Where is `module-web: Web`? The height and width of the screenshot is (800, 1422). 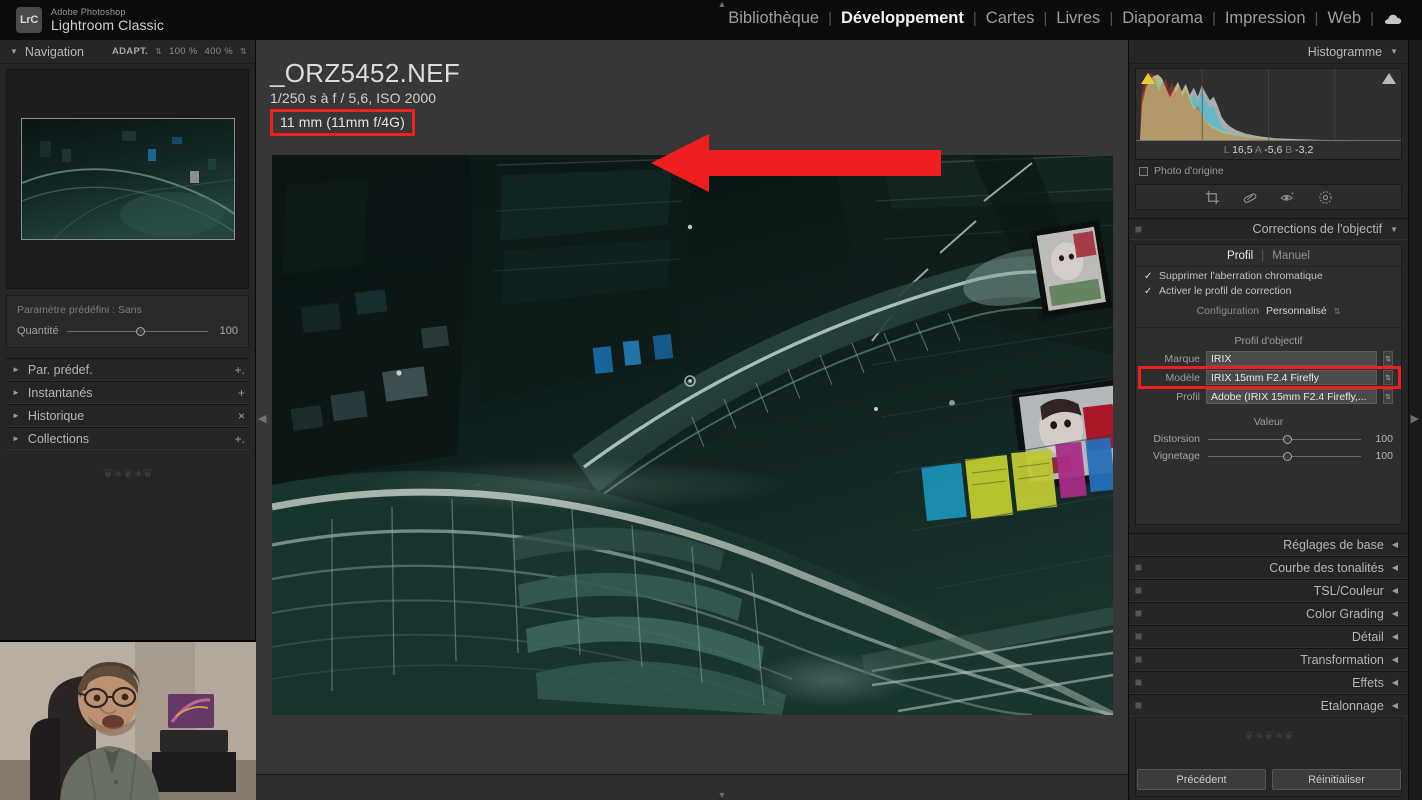 module-web: Web is located at coordinates (1344, 18).